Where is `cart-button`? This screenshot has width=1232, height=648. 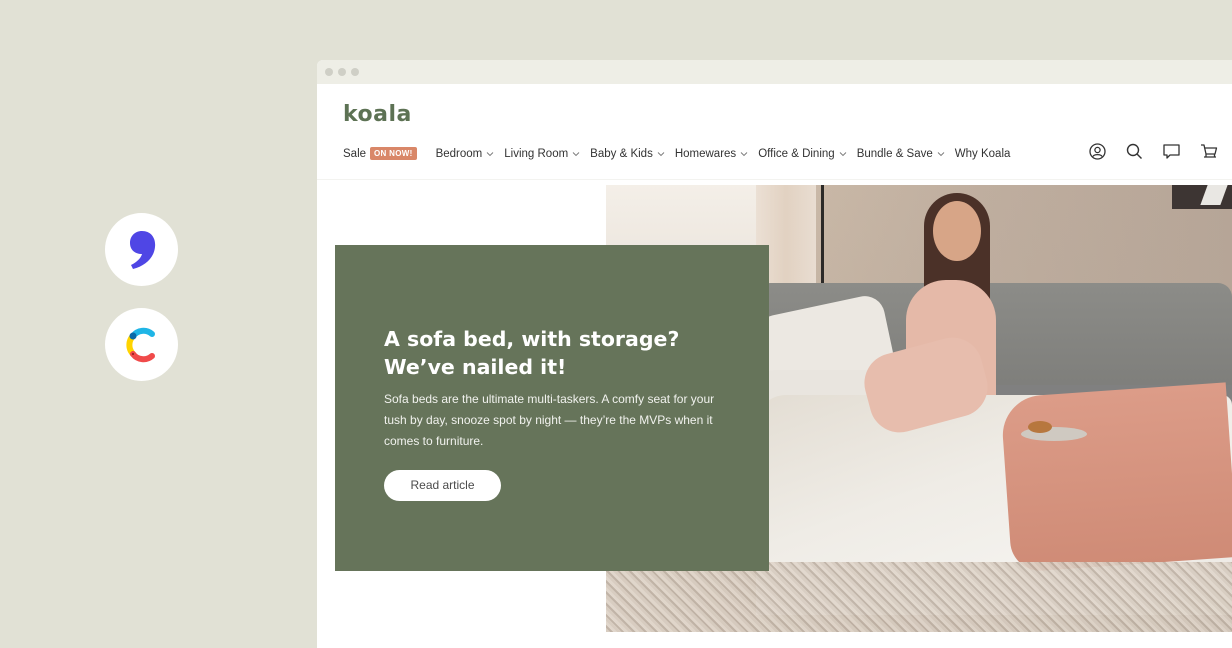 cart-button is located at coordinates (1208, 151).